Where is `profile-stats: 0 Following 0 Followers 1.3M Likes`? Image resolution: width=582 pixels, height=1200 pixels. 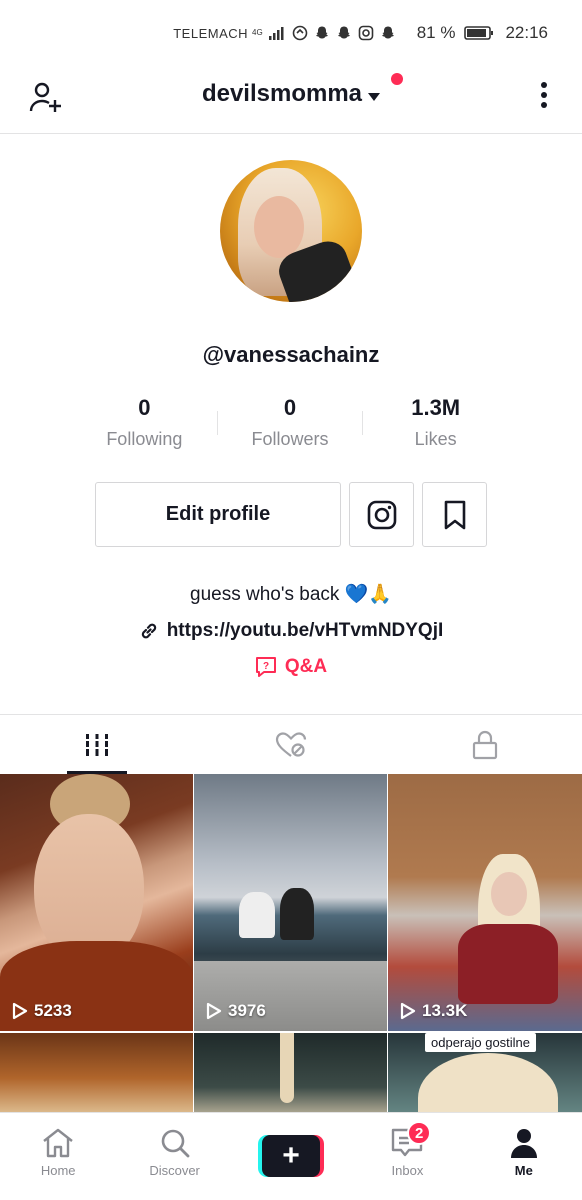 profile-stats: 0 Following 0 Followers 1.3M Likes is located at coordinates (290, 425).